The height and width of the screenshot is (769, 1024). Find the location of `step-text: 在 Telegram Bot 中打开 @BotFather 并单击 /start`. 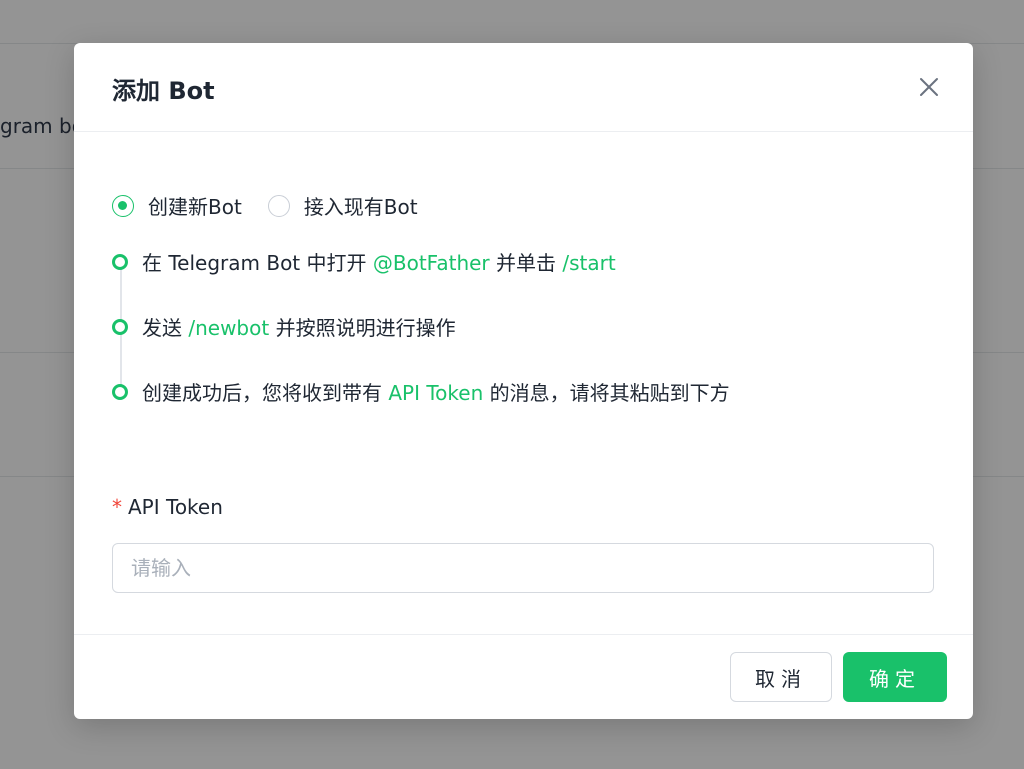

step-text: 在 Telegram Bot 中打开 @BotFather 并单击 /start is located at coordinates (379, 261).